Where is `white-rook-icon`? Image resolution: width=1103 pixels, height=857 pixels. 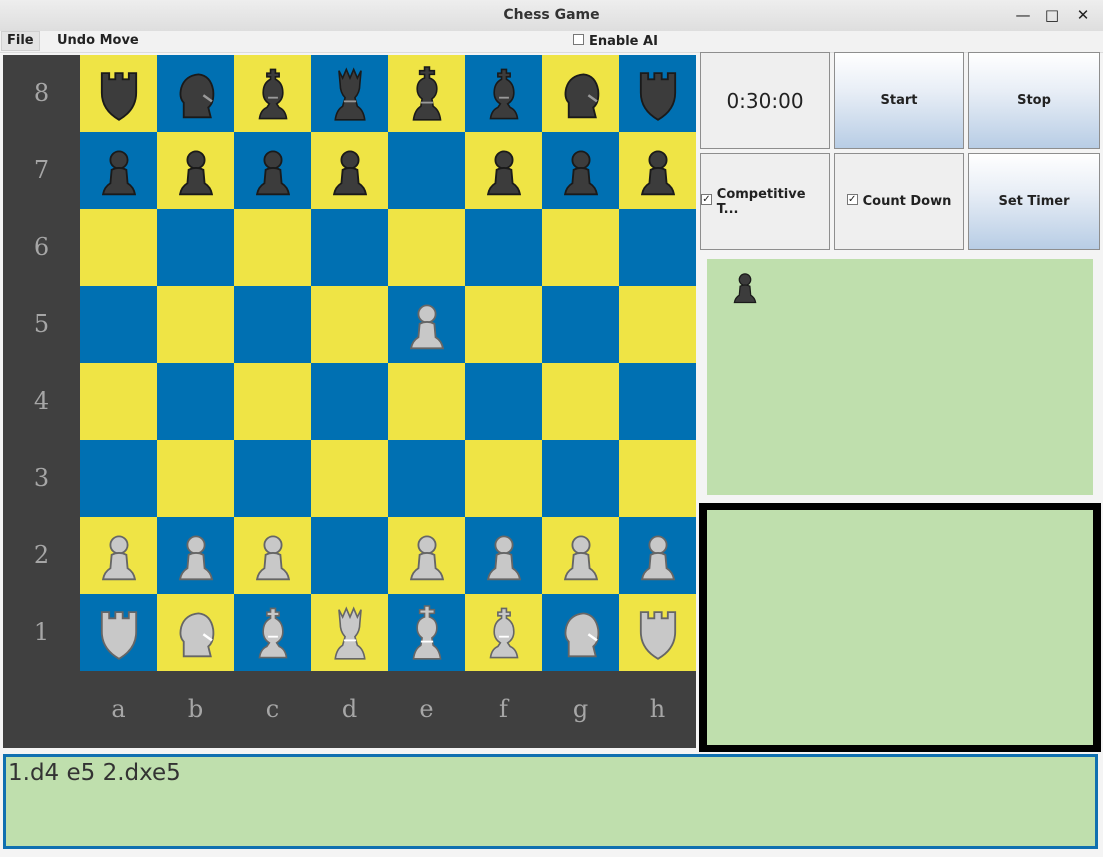
white-rook-icon is located at coordinates (119, 633).